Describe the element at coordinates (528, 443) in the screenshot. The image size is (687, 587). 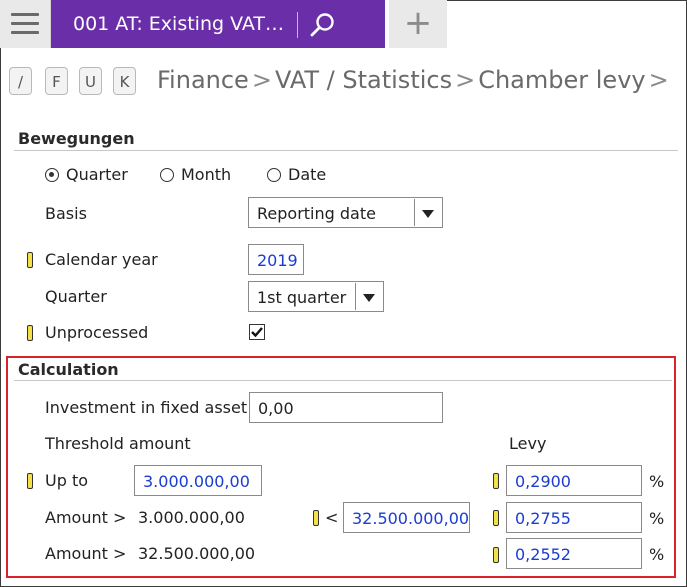
I see `levy-header: Levy` at that location.